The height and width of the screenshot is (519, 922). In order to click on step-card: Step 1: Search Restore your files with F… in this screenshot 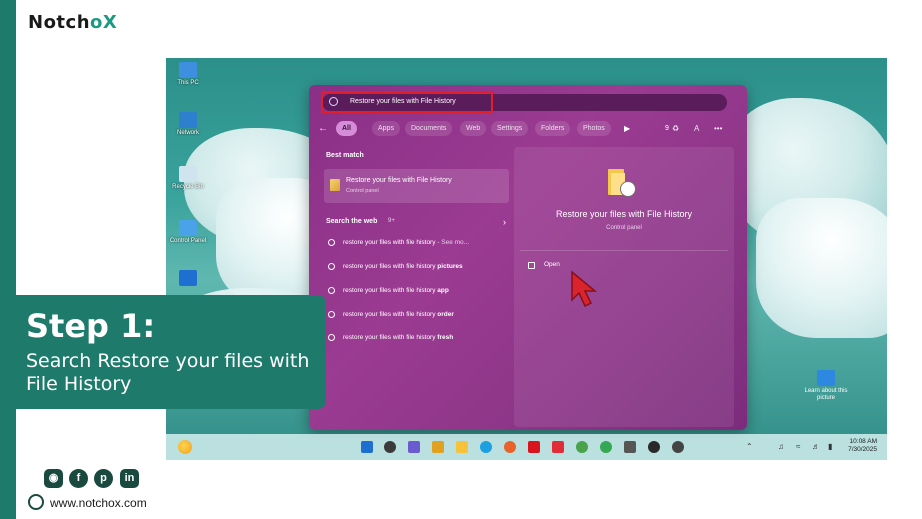, I will do `click(171, 352)`.